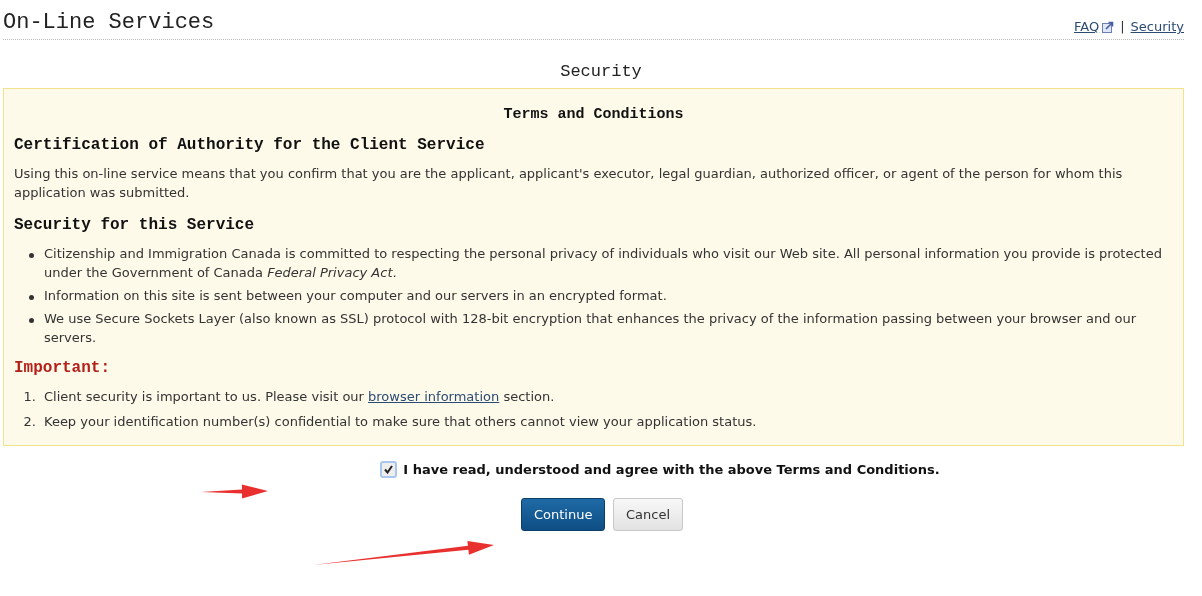 The width and height of the screenshot is (1202, 596). Describe the element at coordinates (29, 422) in the screenshot. I see `list-number: 2.` at that location.